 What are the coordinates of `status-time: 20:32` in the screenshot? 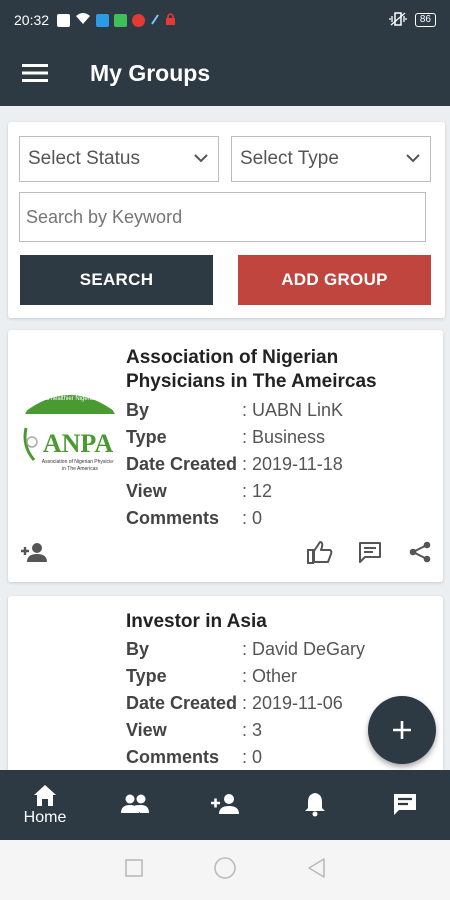 It's located at (32, 20).